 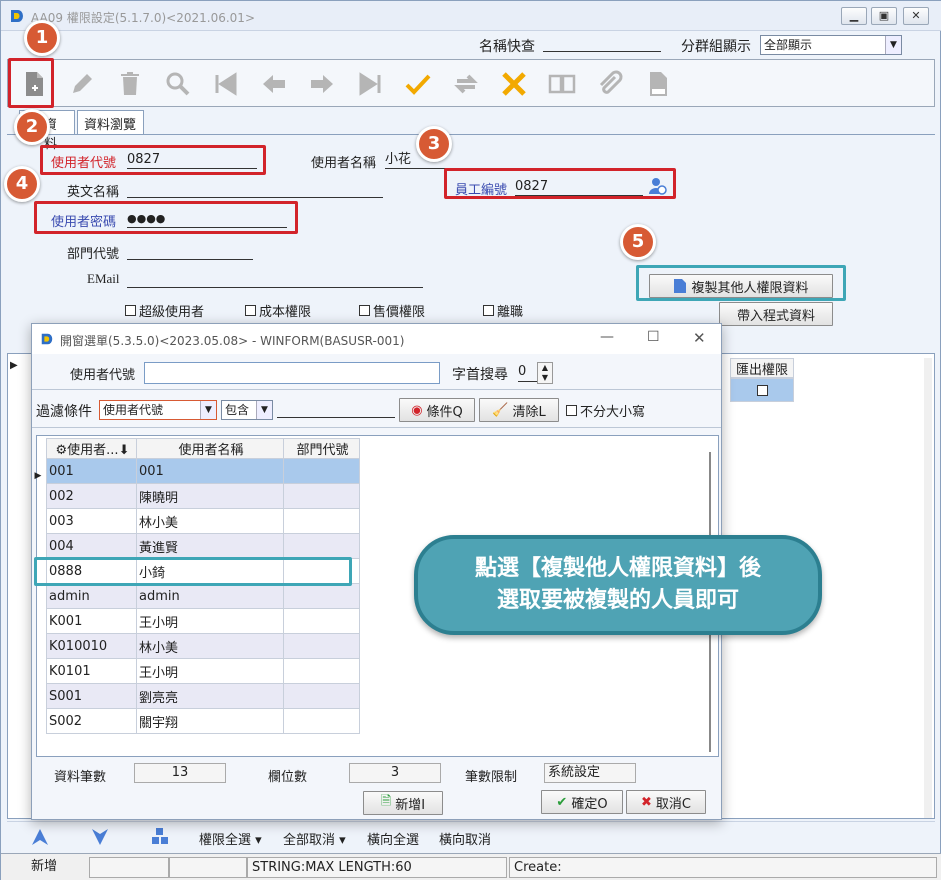 What do you see at coordinates (274, 84) in the screenshot?
I see `prev-record-button` at bounding box center [274, 84].